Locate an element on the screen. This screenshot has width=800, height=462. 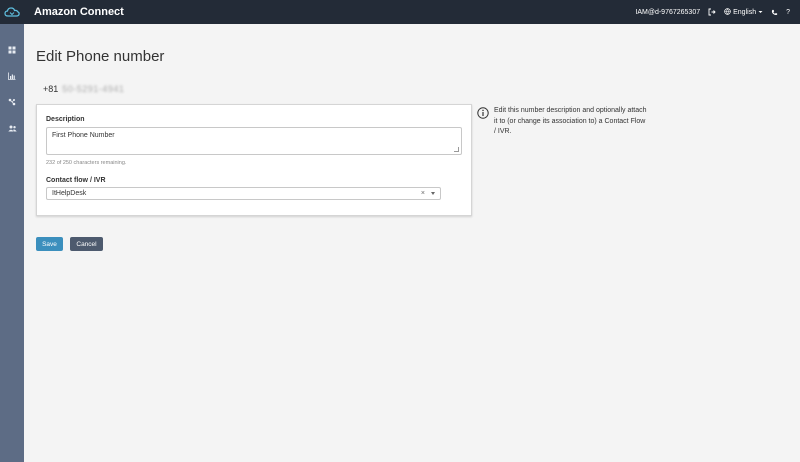
info-icon is located at coordinates (483, 112).